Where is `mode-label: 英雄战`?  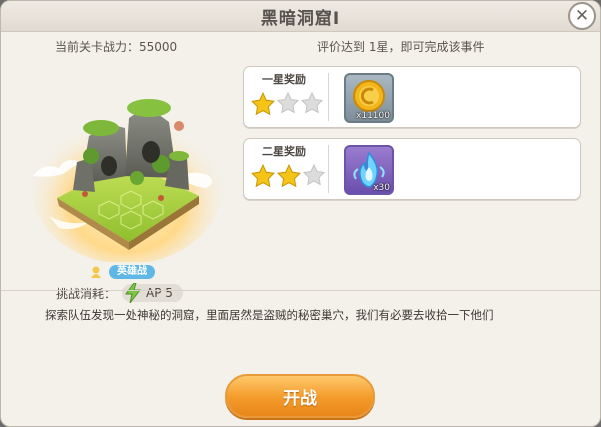 mode-label: 英雄战 is located at coordinates (132, 272).